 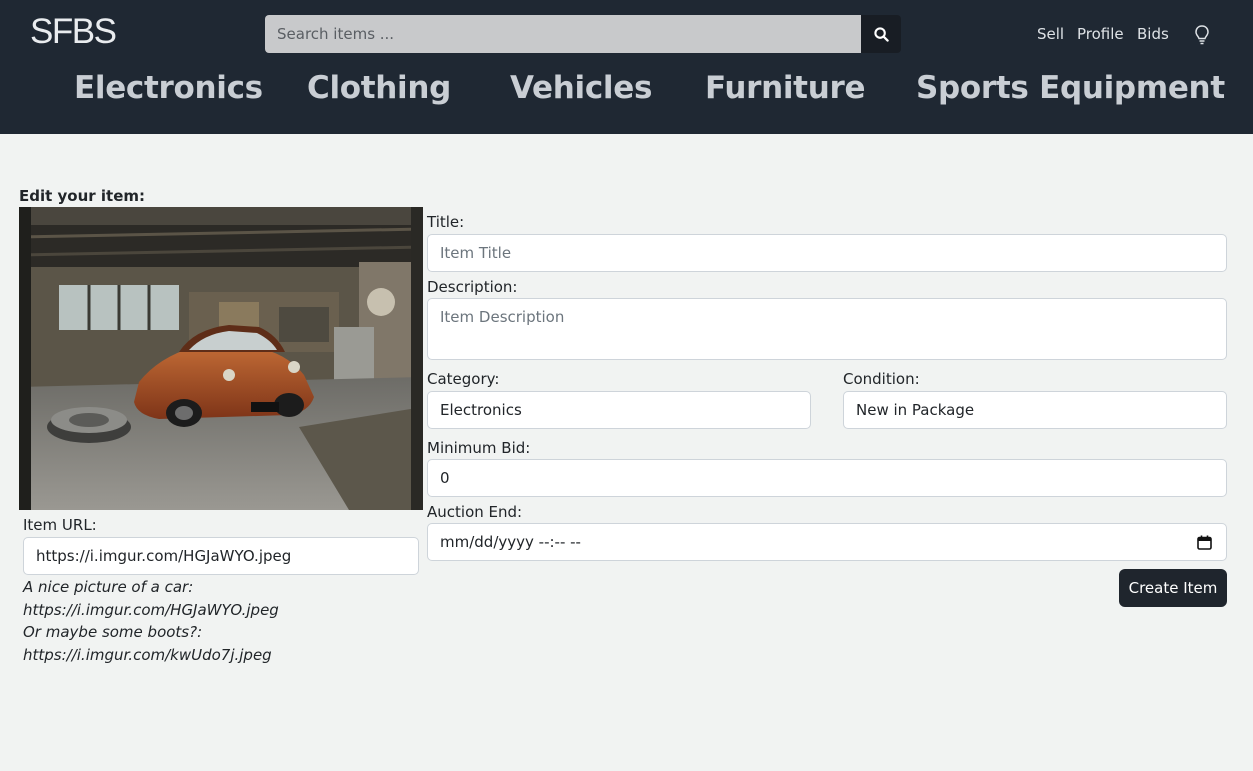 What do you see at coordinates (221, 556) in the screenshot?
I see `item-url-input: https://i.imgur.com/HGJaWYO.jpeg` at bounding box center [221, 556].